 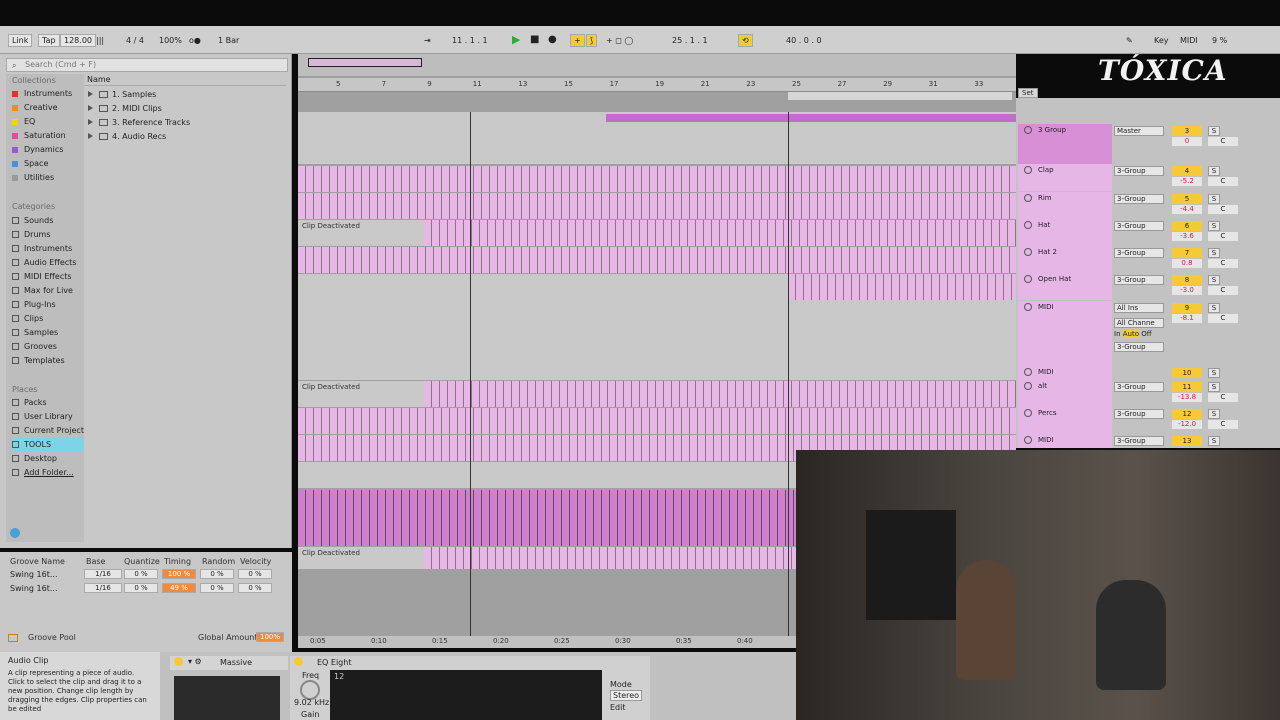 What do you see at coordinates (49, 248) in the screenshot?
I see `category-instruments: Instruments` at bounding box center [49, 248].